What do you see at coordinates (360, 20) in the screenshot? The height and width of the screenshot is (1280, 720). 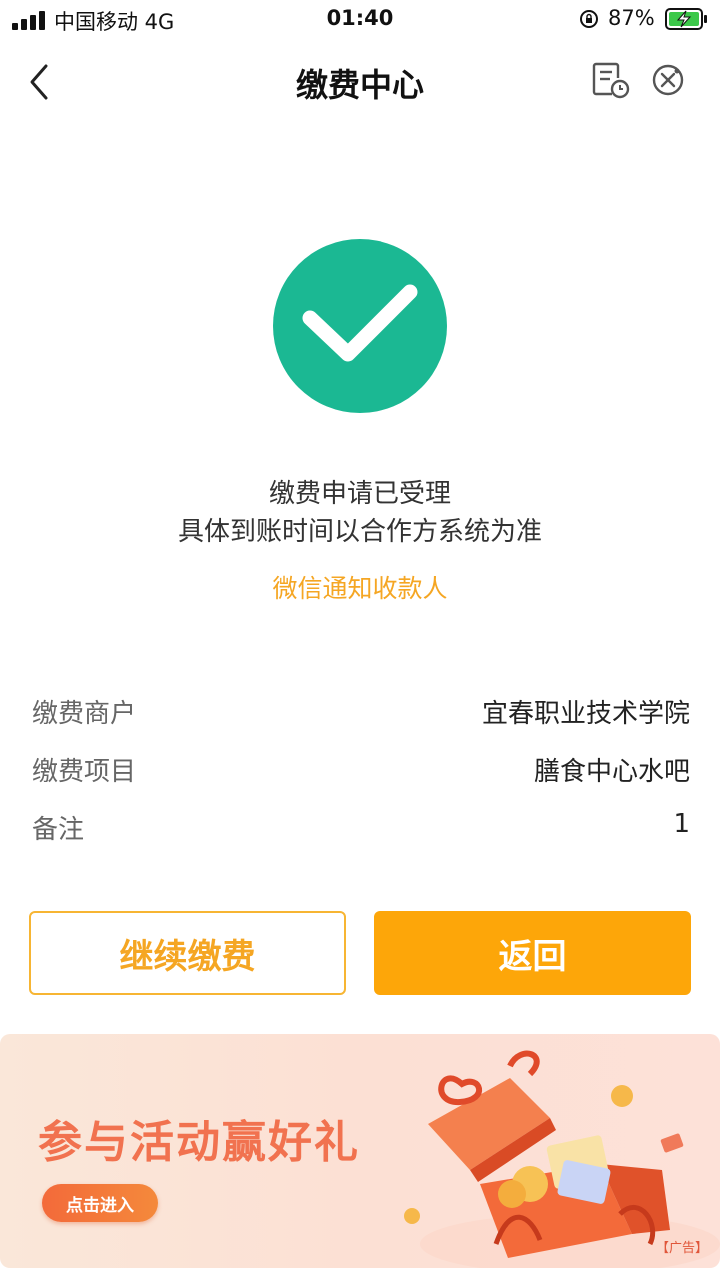 I see `status-bar: 中国移动 4G 01:40 87%` at bounding box center [360, 20].